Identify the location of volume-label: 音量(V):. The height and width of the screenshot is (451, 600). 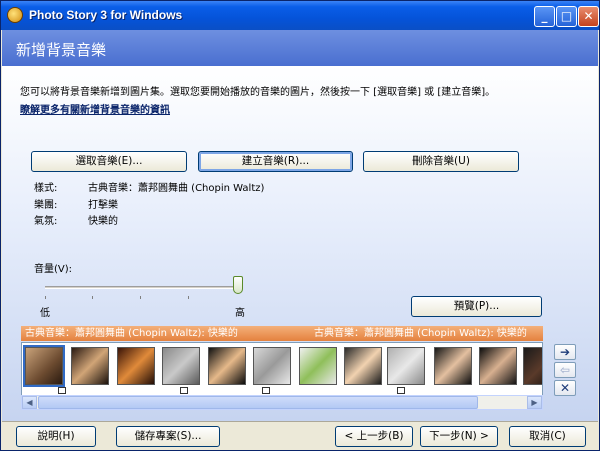
(53, 269).